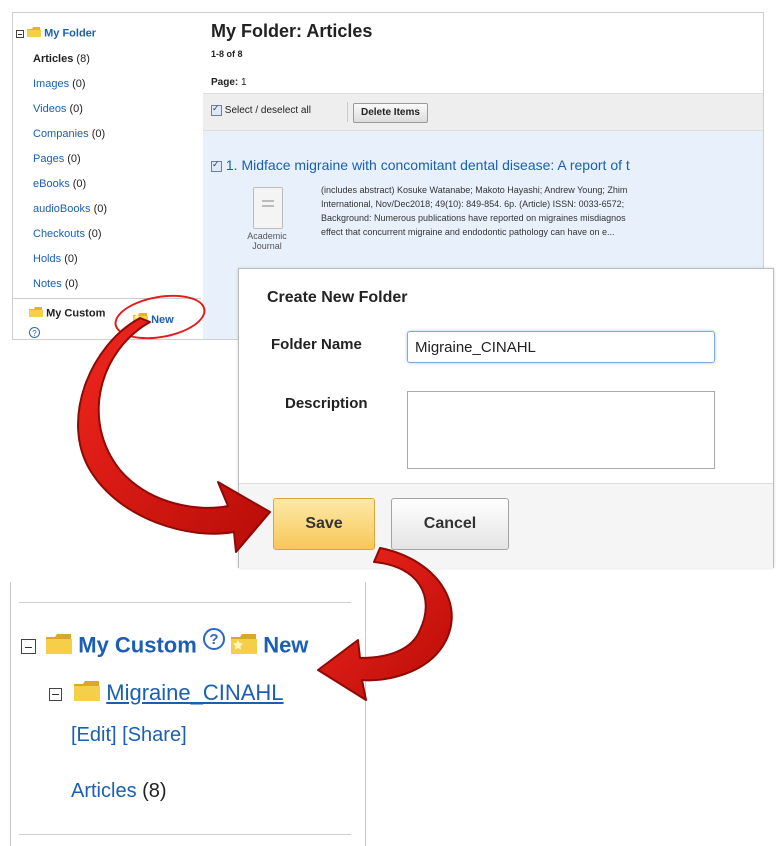 Image resolution: width=776 pixels, height=846 pixels. I want to click on folder-name-label: Folder Name, so click(316, 344).